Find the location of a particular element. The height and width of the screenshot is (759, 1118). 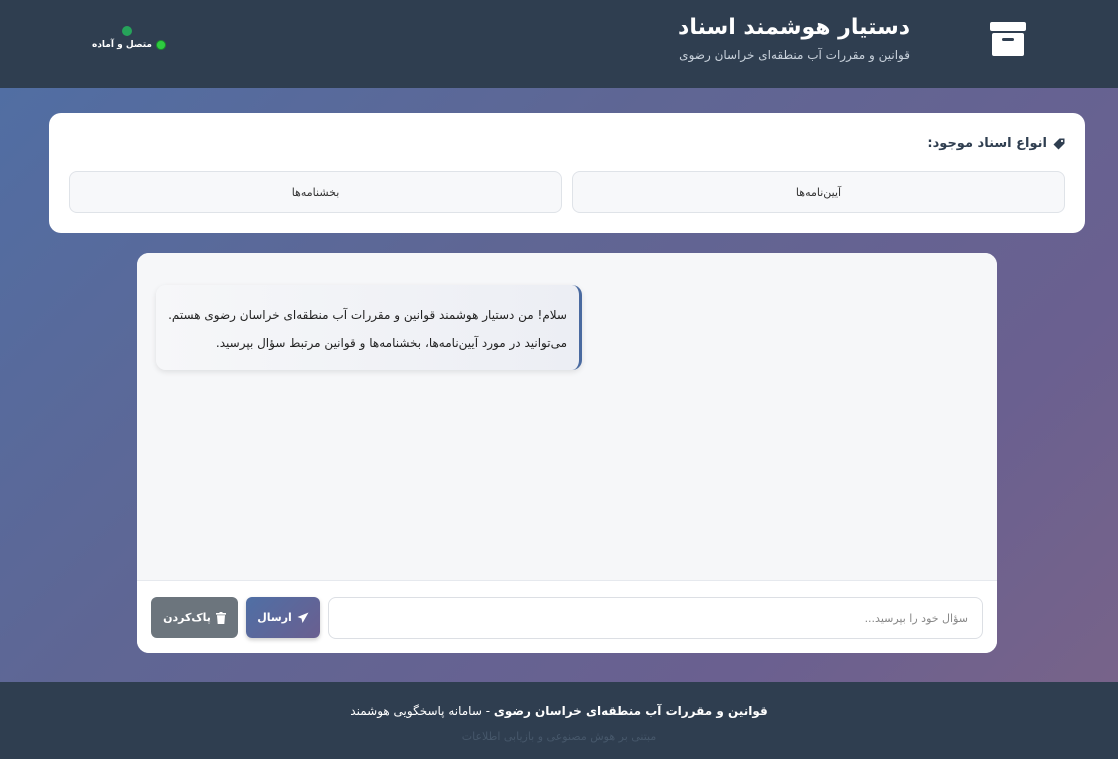

tag-icon is located at coordinates (1059, 144).